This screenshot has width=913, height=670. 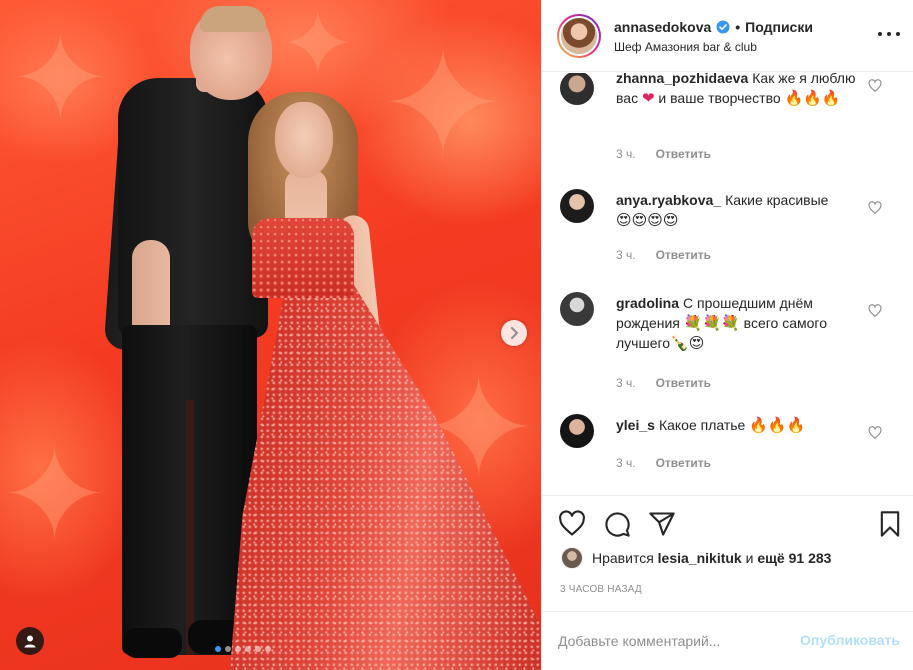 What do you see at coordinates (243, 649) in the screenshot?
I see `carousel-indicator` at bounding box center [243, 649].